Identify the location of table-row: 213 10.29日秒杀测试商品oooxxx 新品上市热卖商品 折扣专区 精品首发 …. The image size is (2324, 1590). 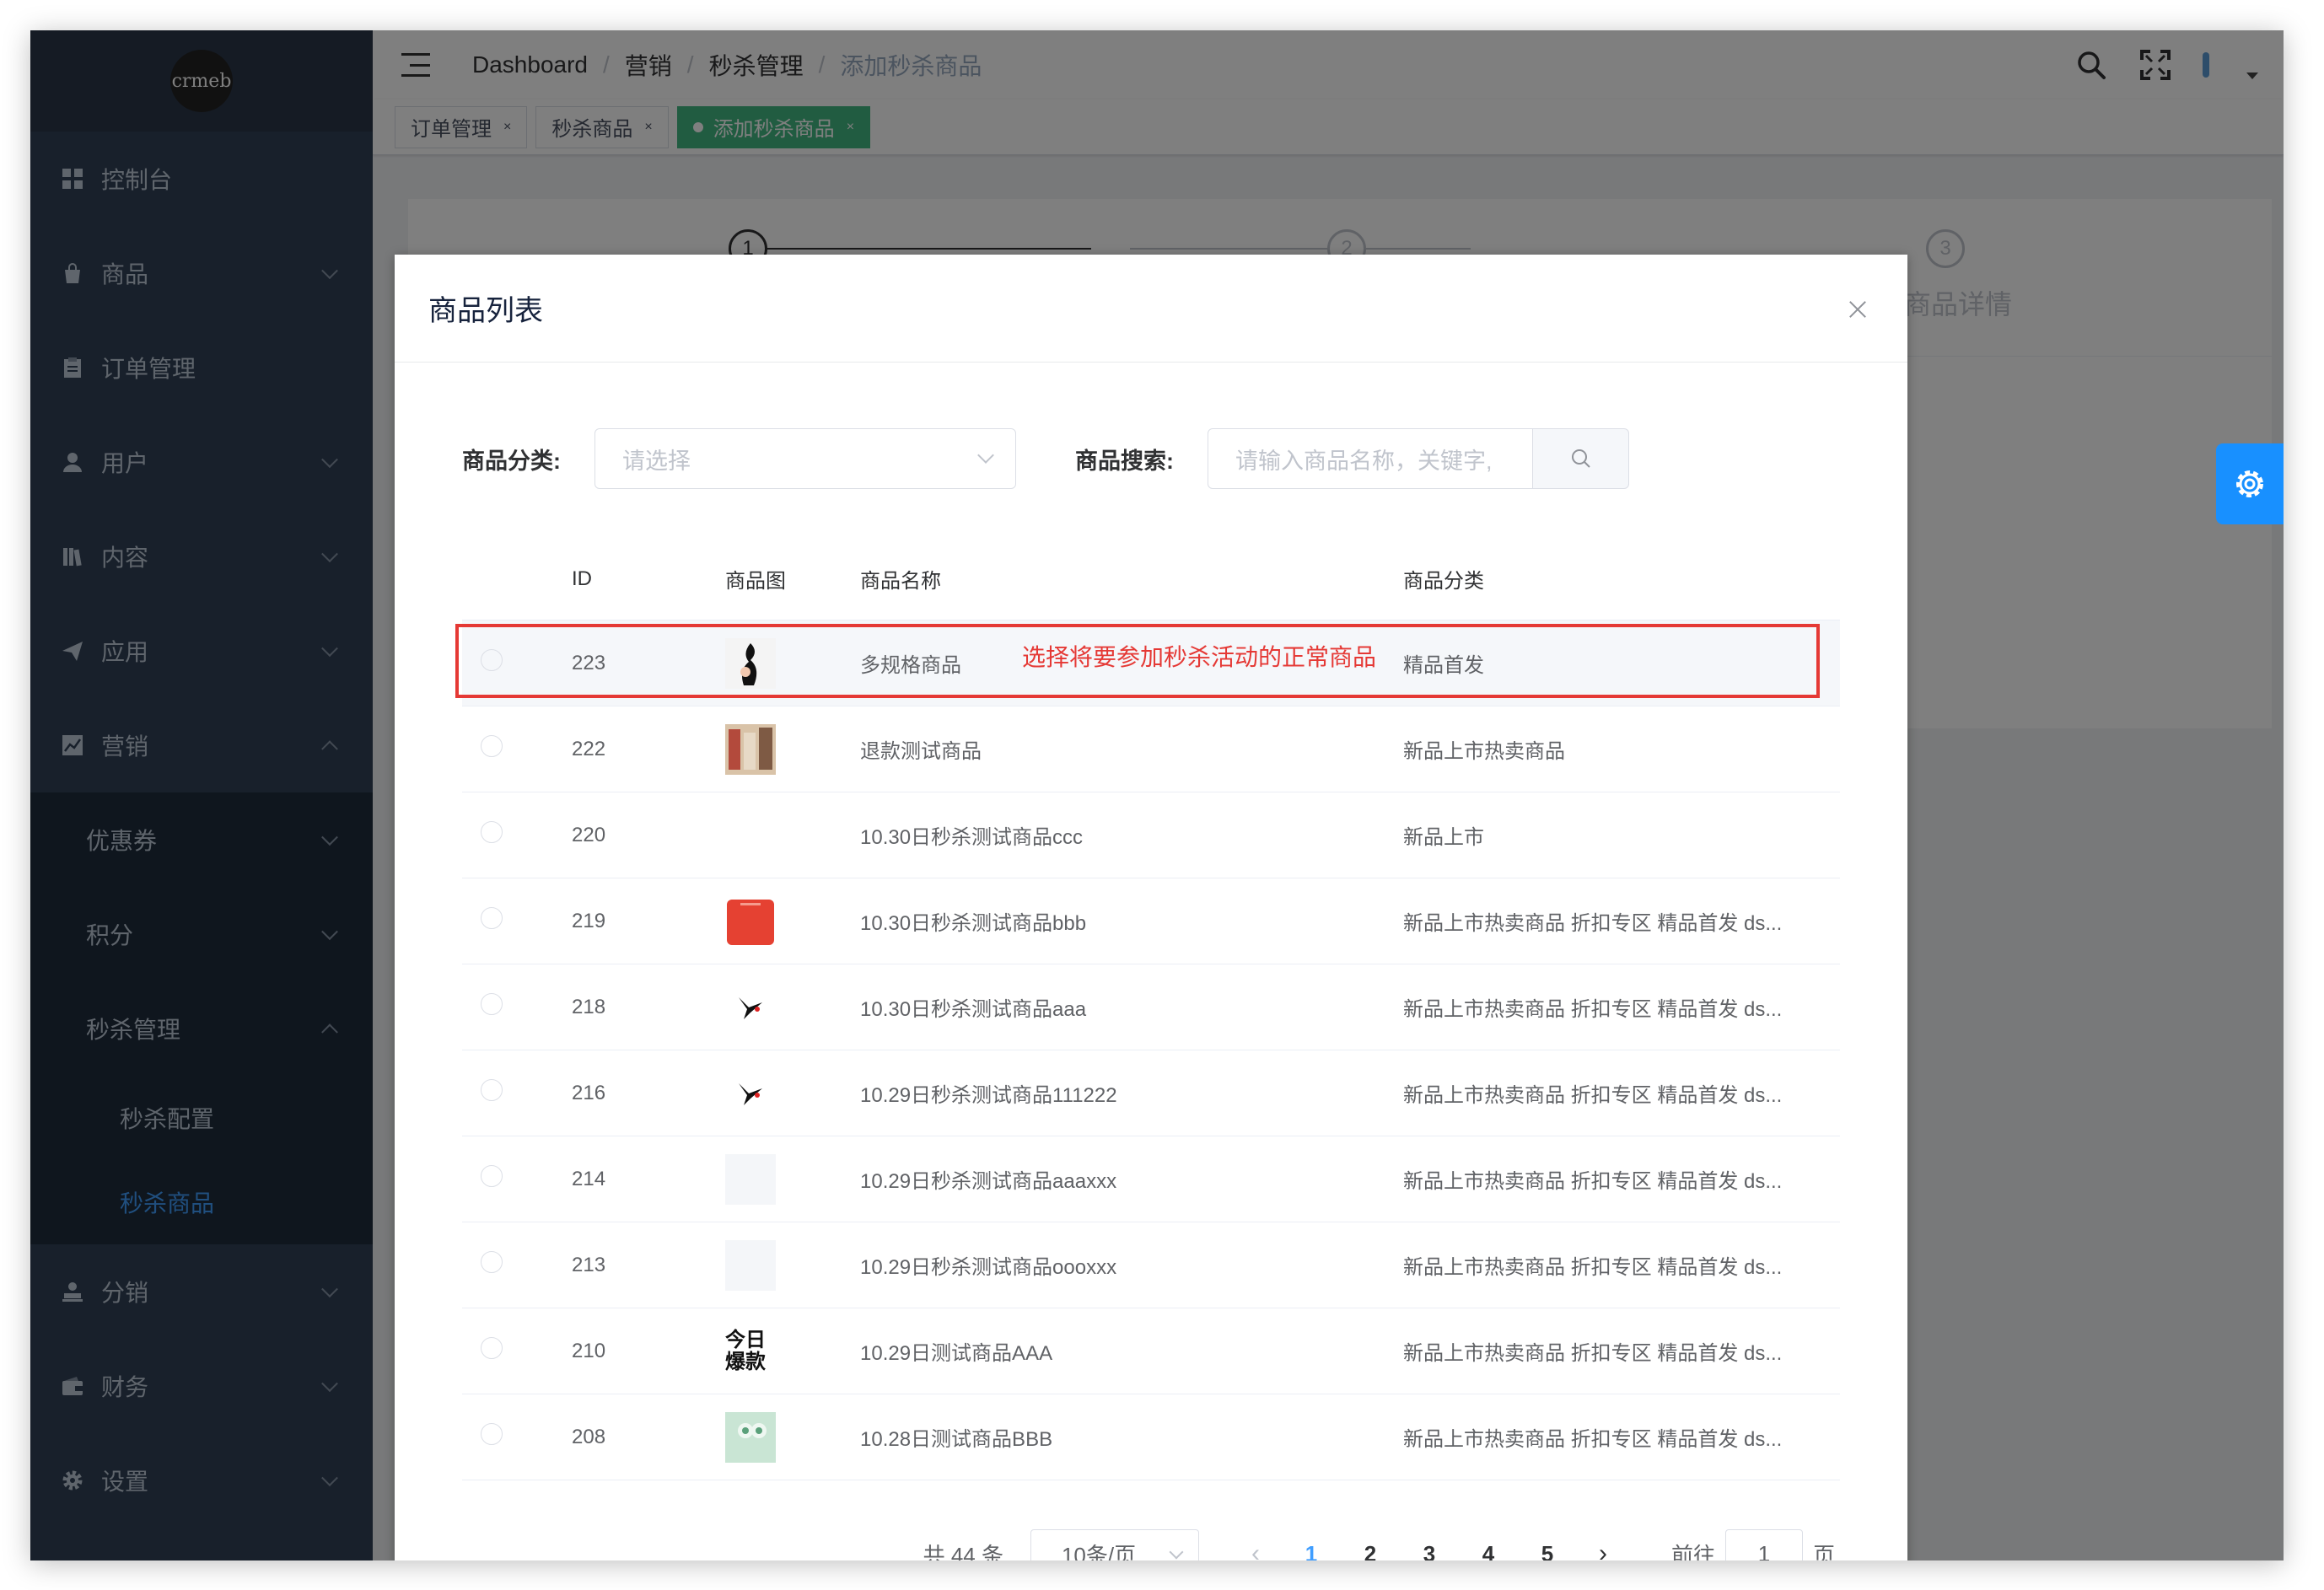
(1151, 1265).